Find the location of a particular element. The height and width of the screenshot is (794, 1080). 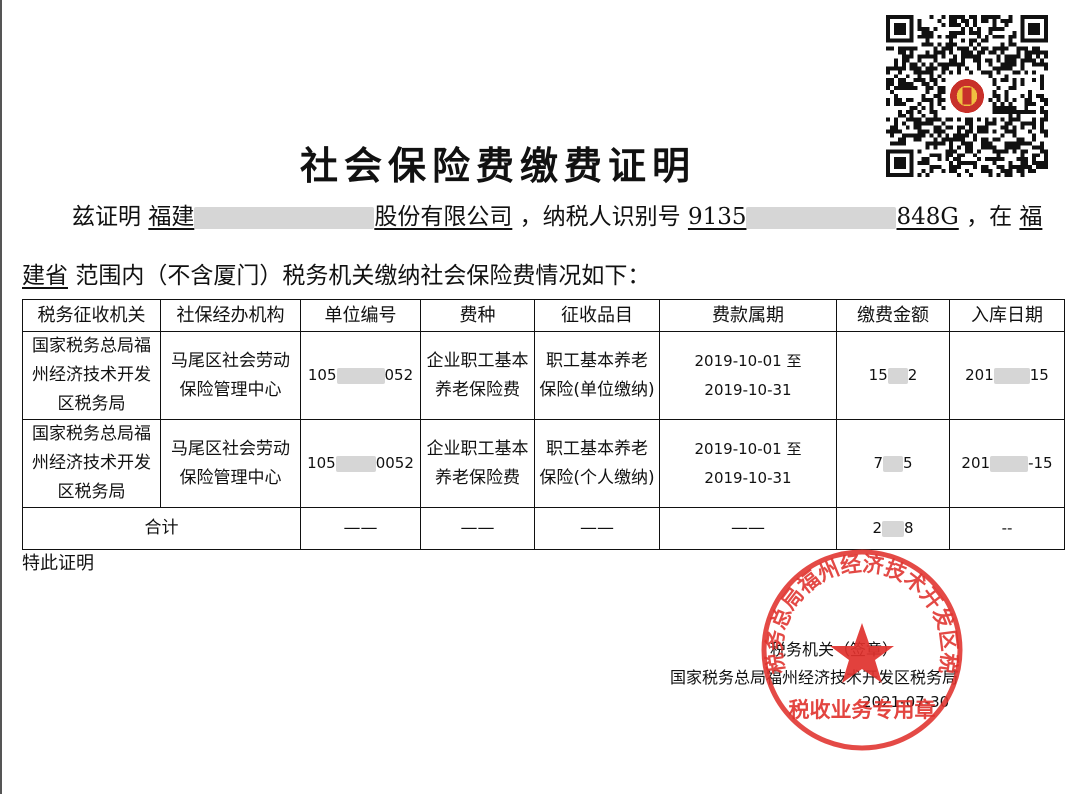

col-header: 缴费金额 is located at coordinates (893, 315).